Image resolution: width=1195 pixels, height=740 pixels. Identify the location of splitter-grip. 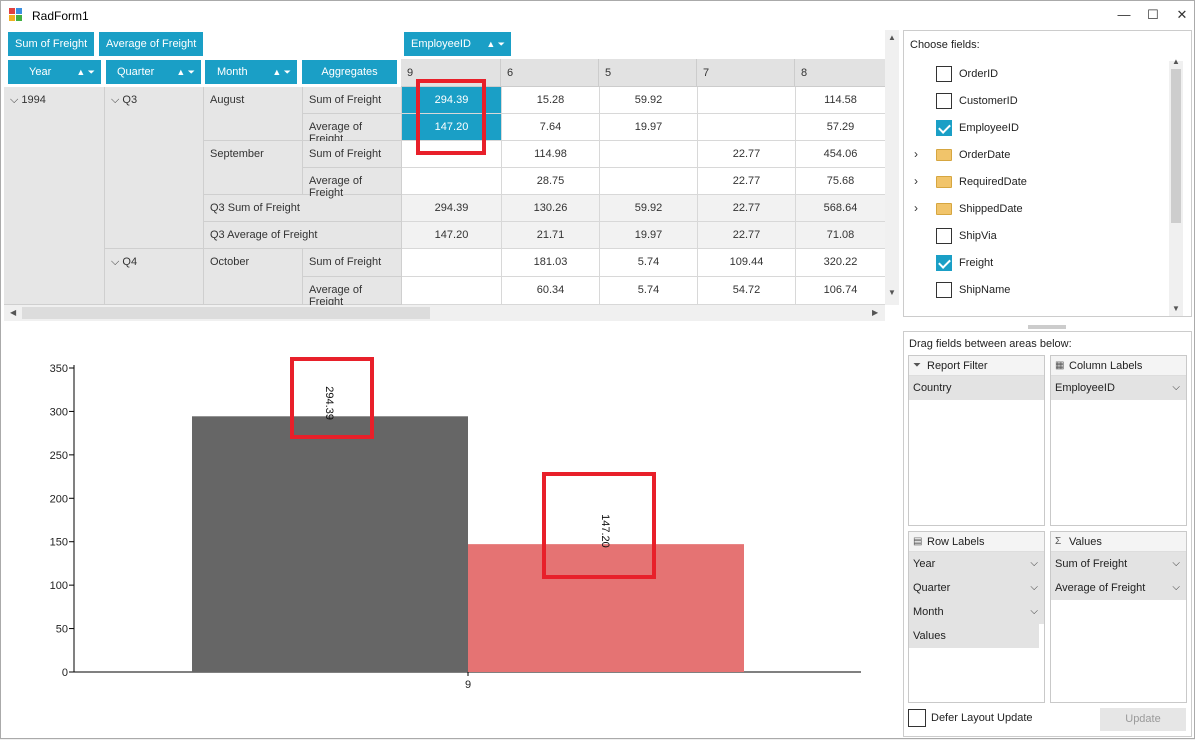
(1047, 327).